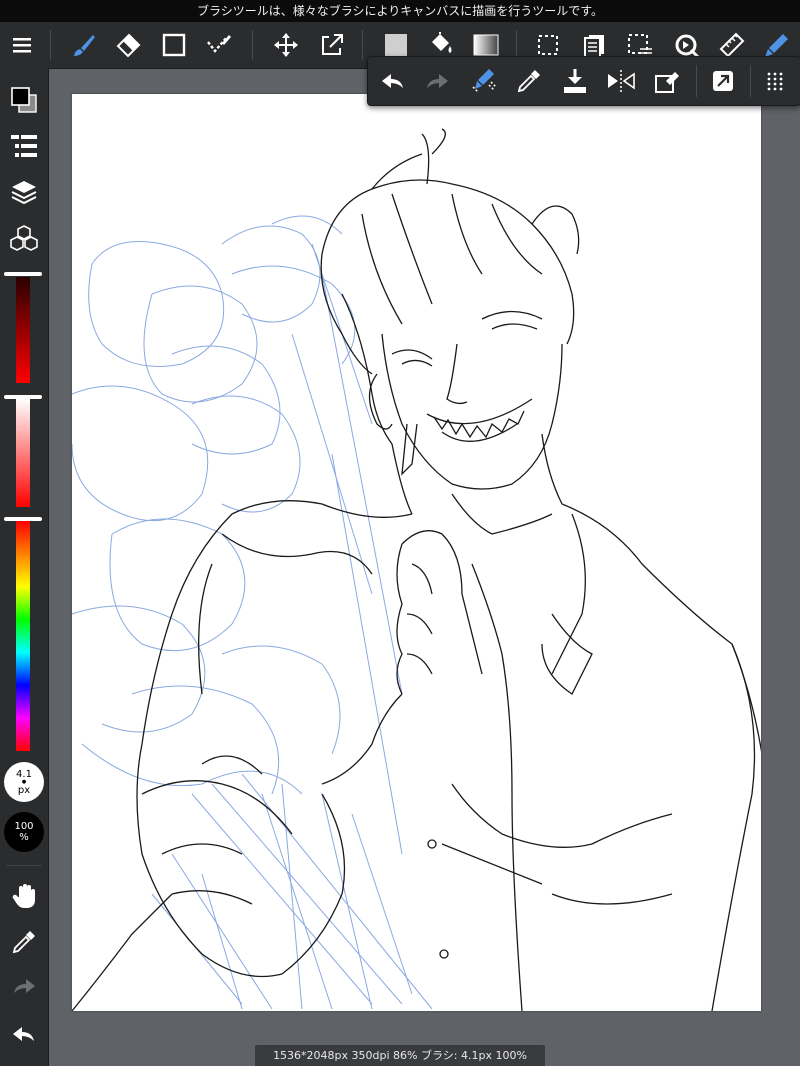  I want to click on rotate-icon, so click(687, 46).